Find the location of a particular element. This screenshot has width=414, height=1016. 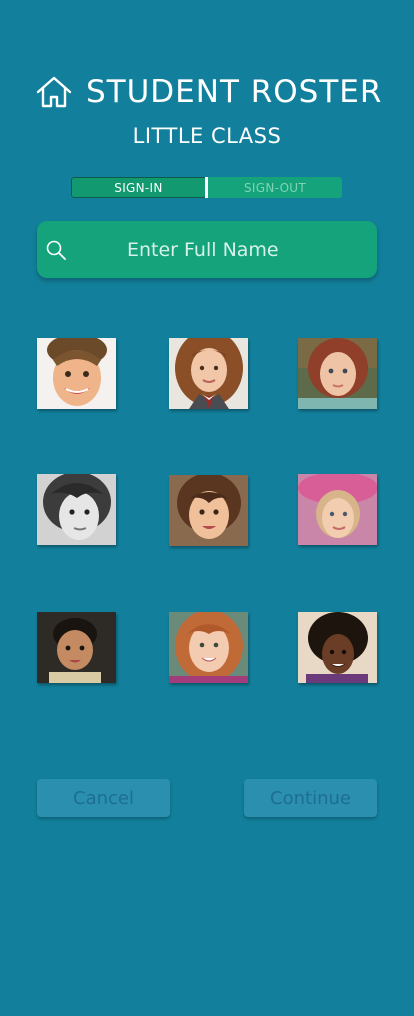

search-box is located at coordinates (207, 249).